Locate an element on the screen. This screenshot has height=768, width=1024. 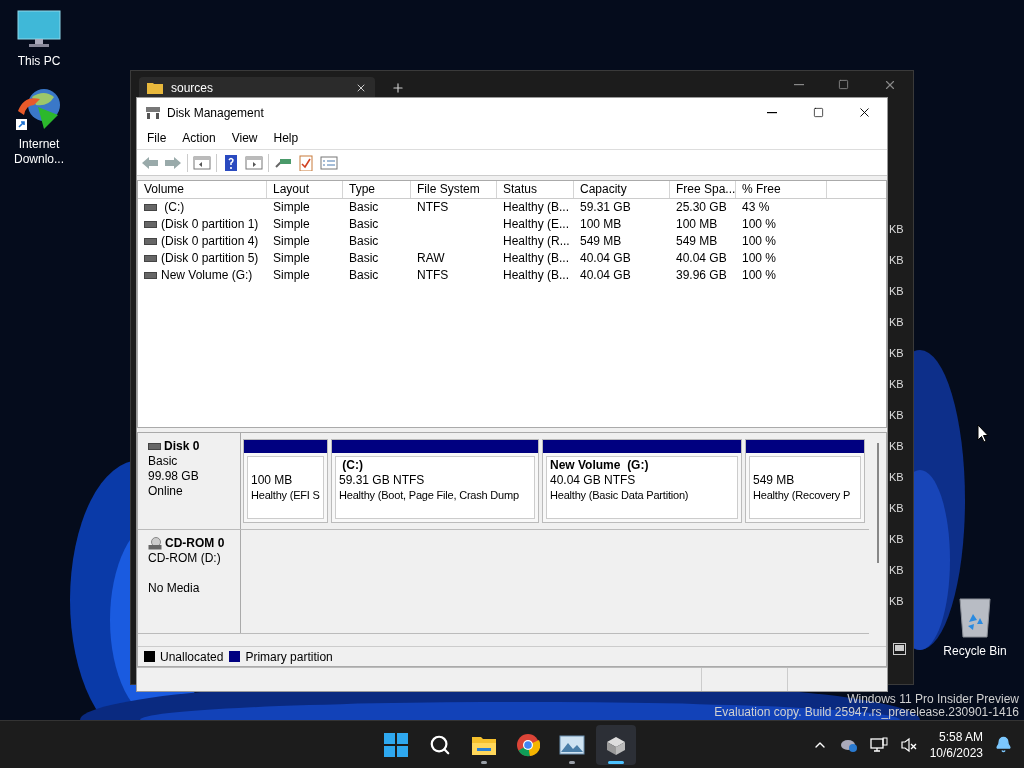
table-cell: New Volume (G:) is located at coordinates (207, 275).